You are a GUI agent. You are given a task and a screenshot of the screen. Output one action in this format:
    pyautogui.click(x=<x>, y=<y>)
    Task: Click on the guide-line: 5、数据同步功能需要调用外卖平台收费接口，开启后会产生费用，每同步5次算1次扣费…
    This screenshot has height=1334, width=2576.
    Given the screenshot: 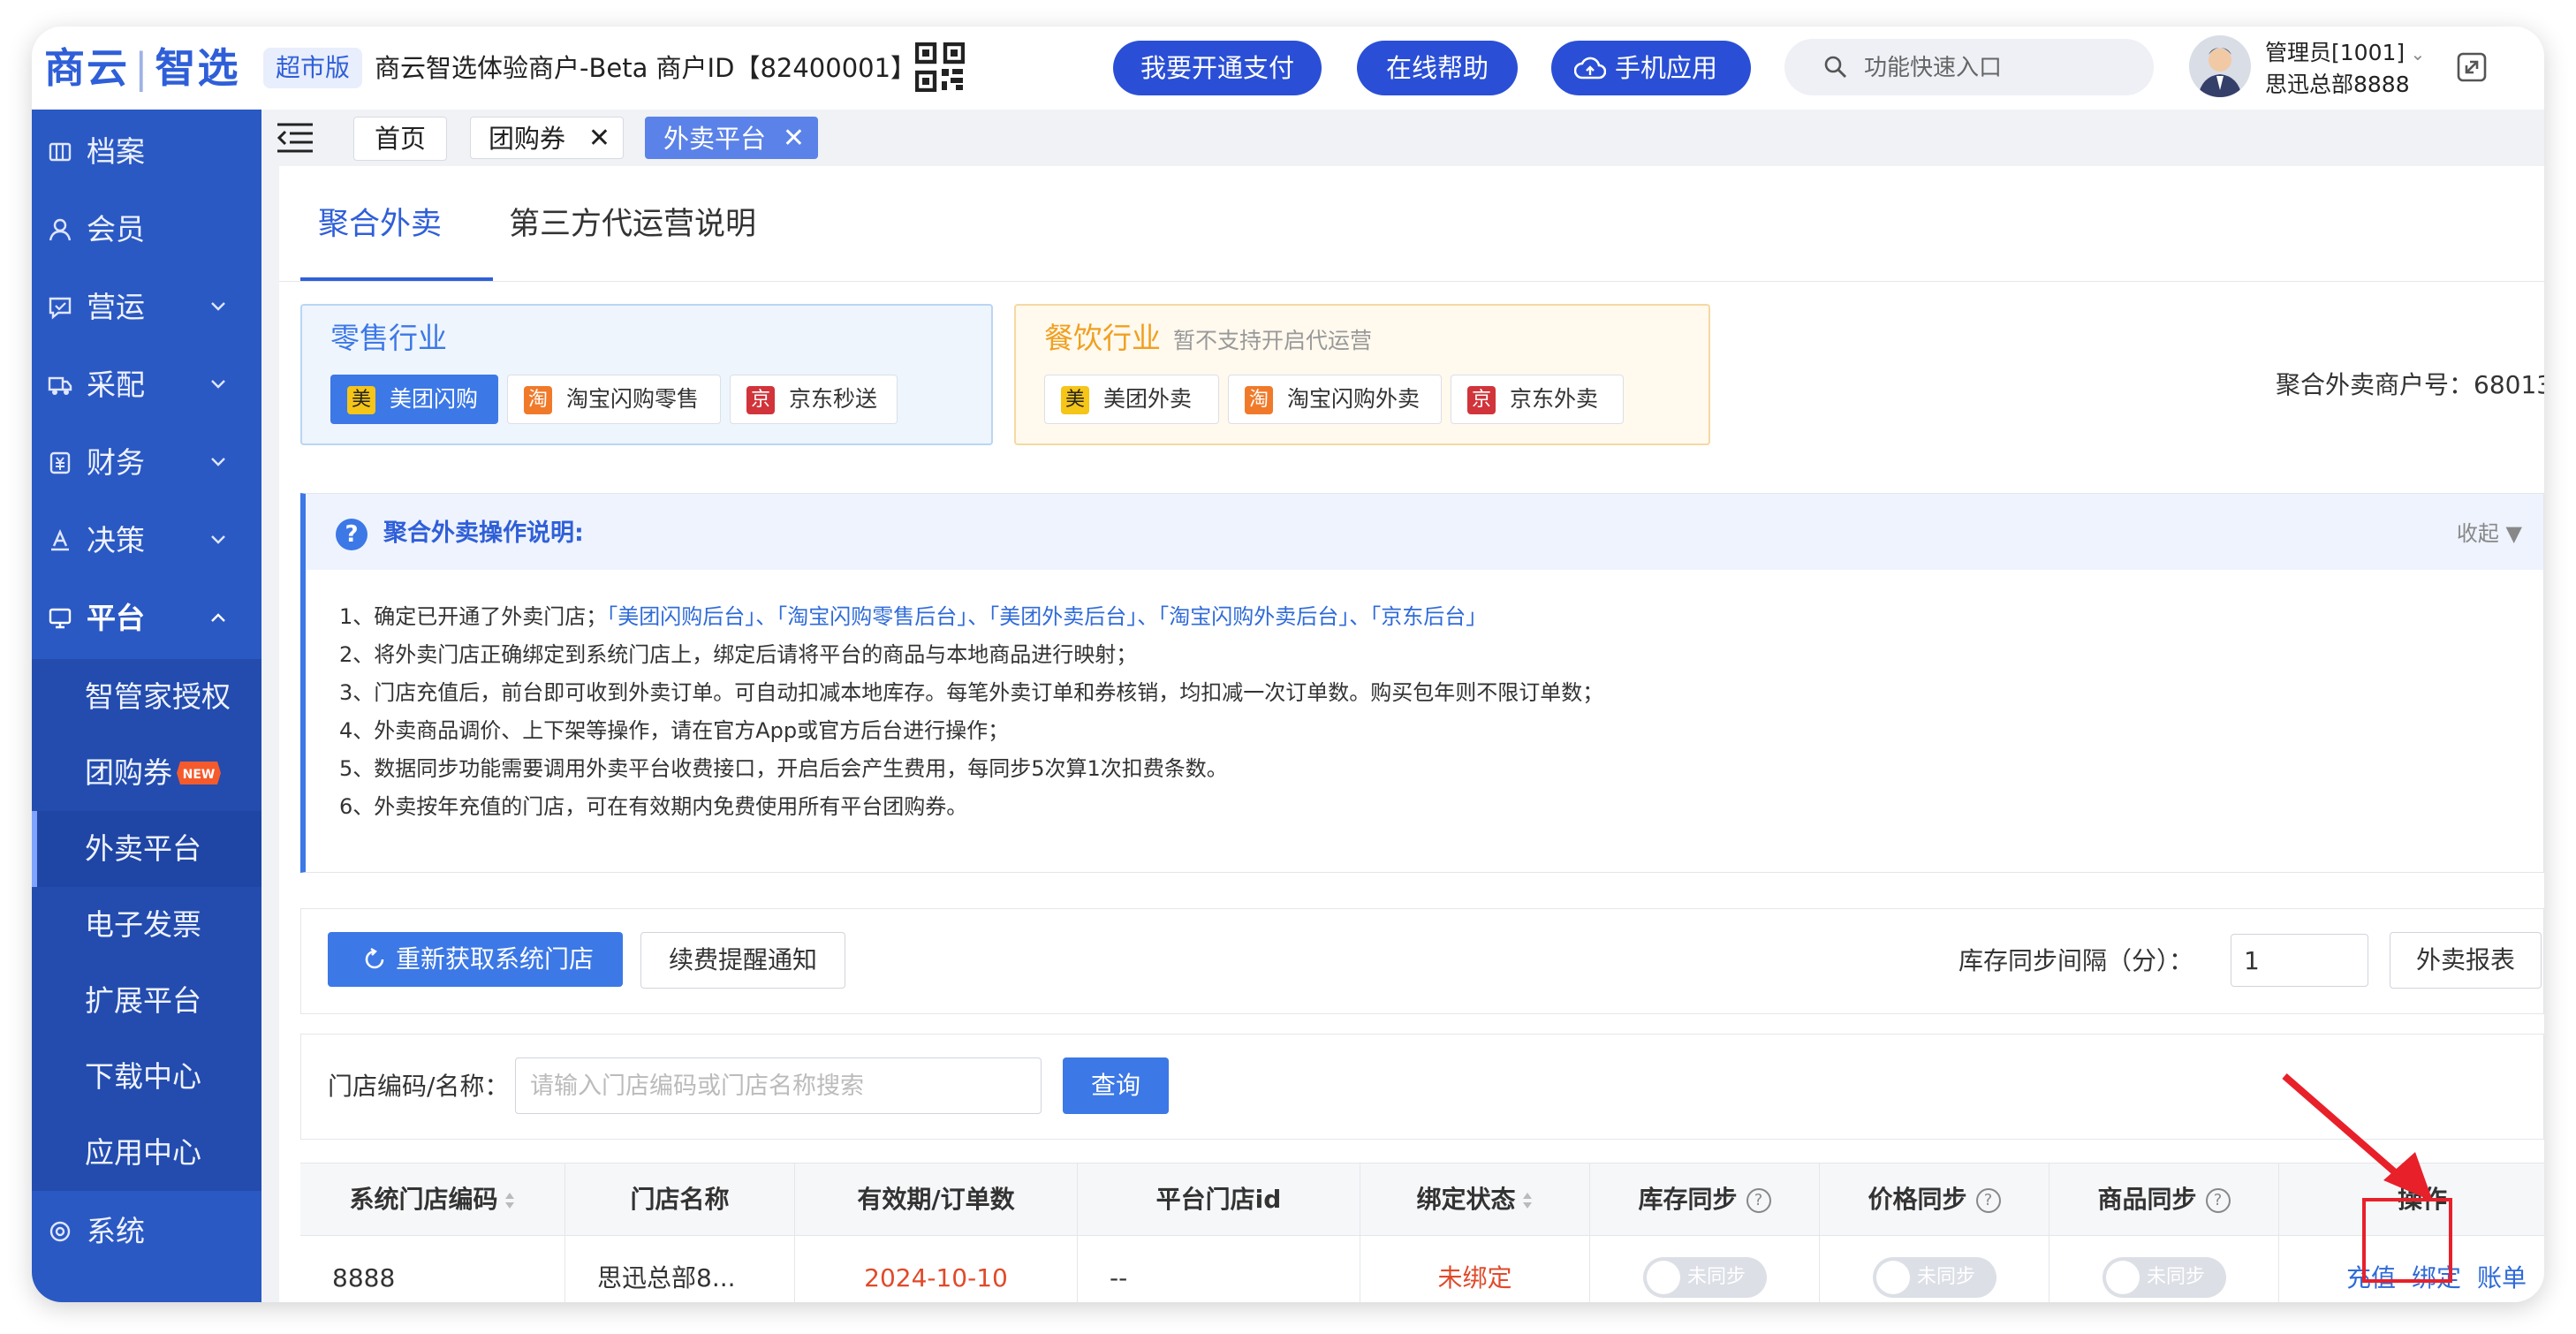 What is the action you would take?
    pyautogui.click(x=784, y=768)
    